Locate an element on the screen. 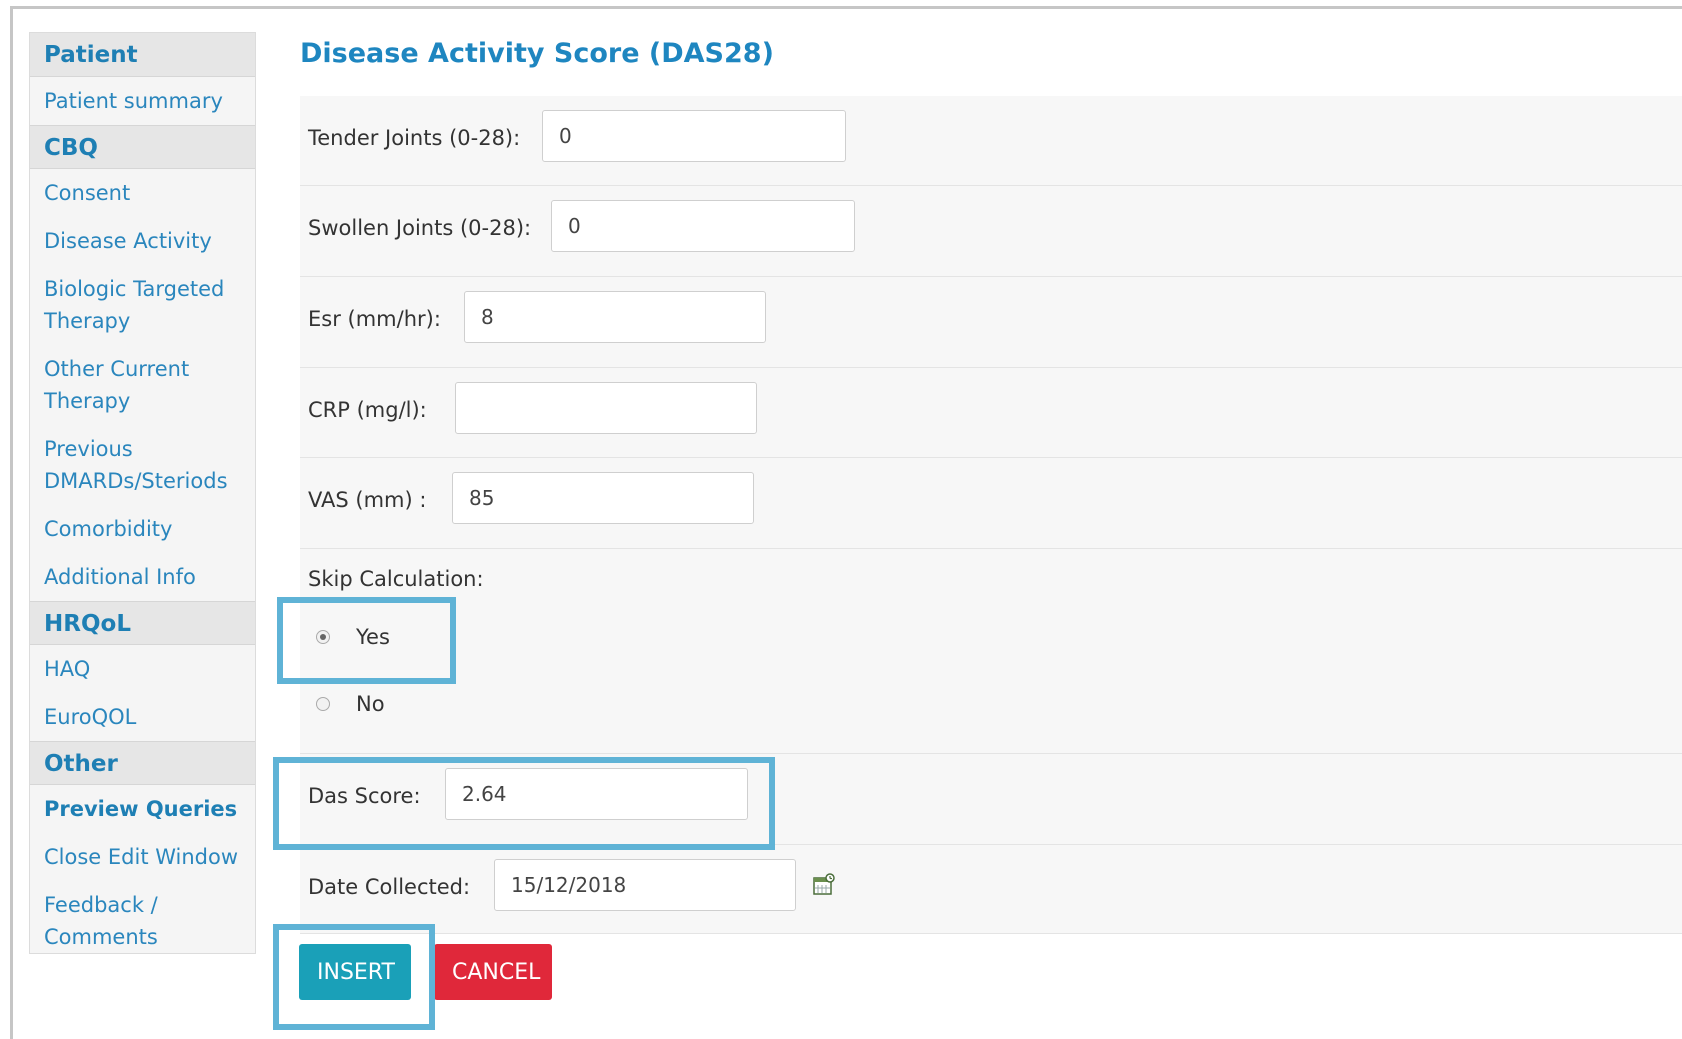 The width and height of the screenshot is (1682, 1039). sidebar-item-additional-info: Additional Info is located at coordinates (142, 577).